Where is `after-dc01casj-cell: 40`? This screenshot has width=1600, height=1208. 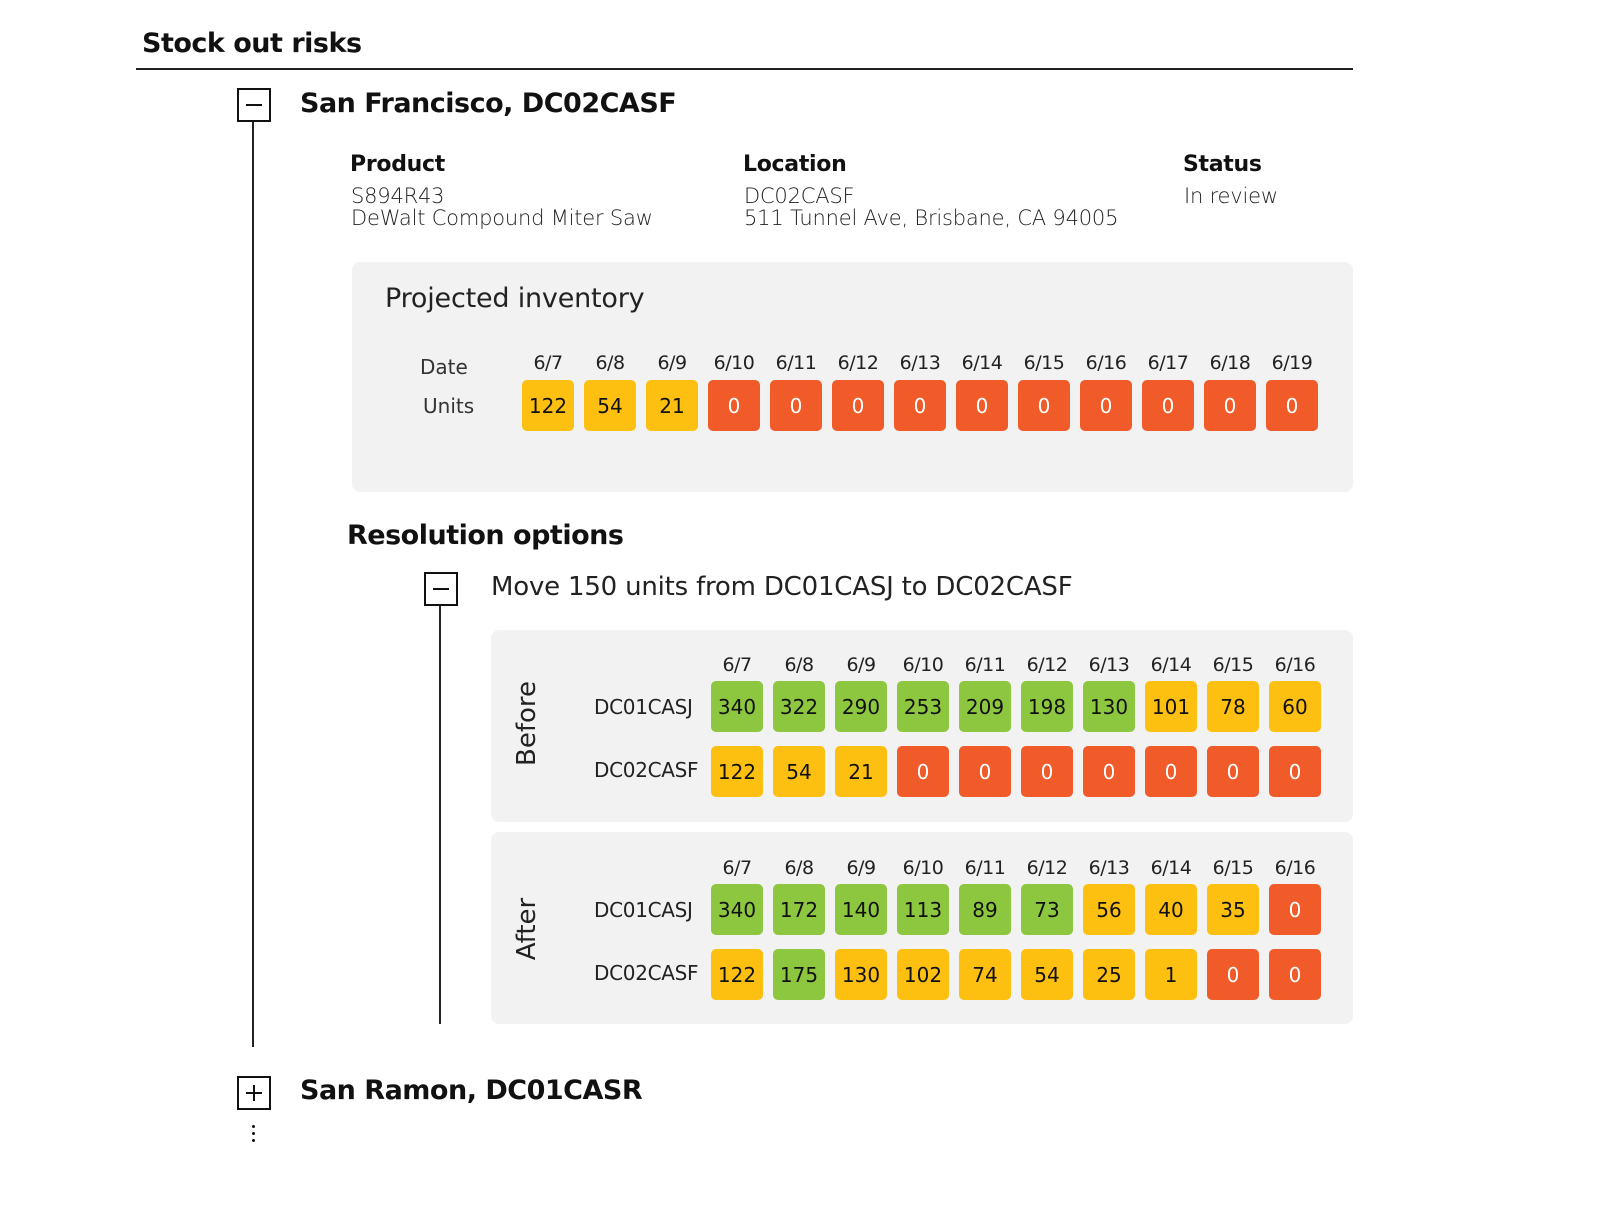 after-dc01casj-cell: 40 is located at coordinates (1171, 909).